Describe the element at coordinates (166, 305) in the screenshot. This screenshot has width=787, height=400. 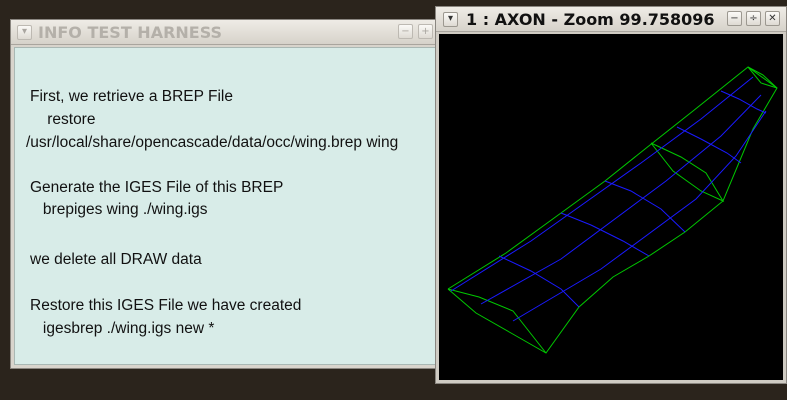
I see `info-line: Restore this IGES File we have created` at that location.